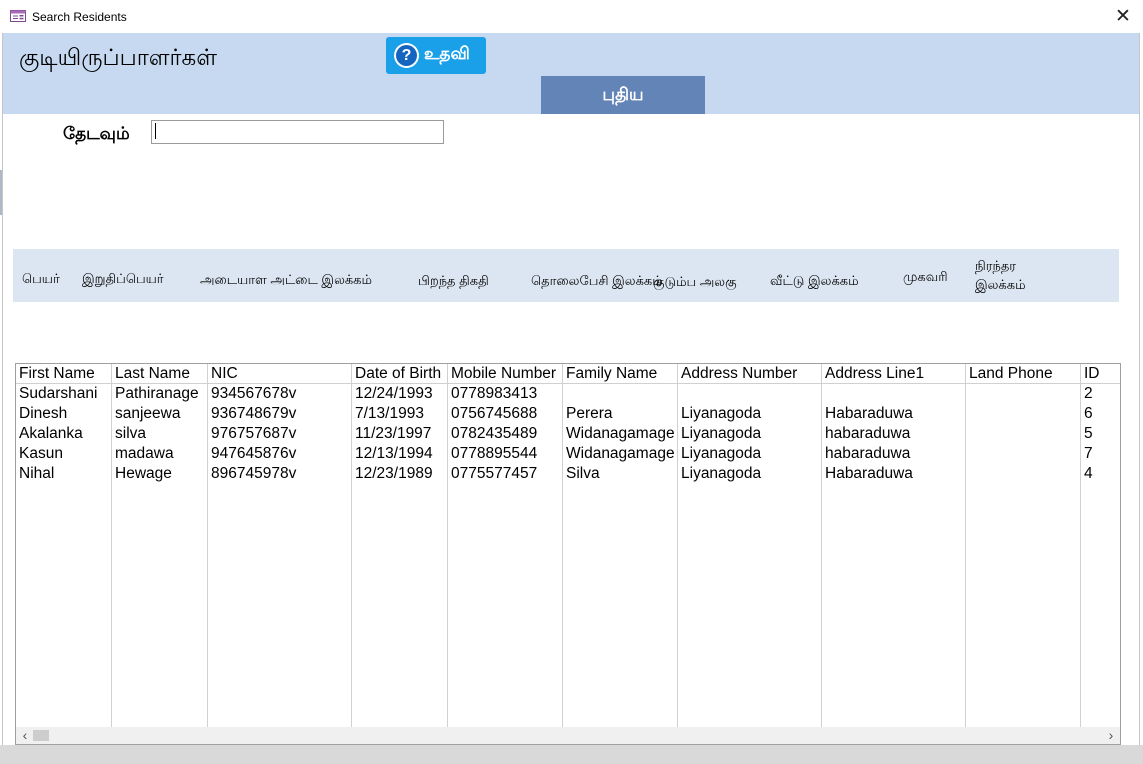 This screenshot has height=764, width=1143. Describe the element at coordinates (123, 278) in the screenshot. I see `header-last-name-ta: இறுதிப்பெயர்` at that location.